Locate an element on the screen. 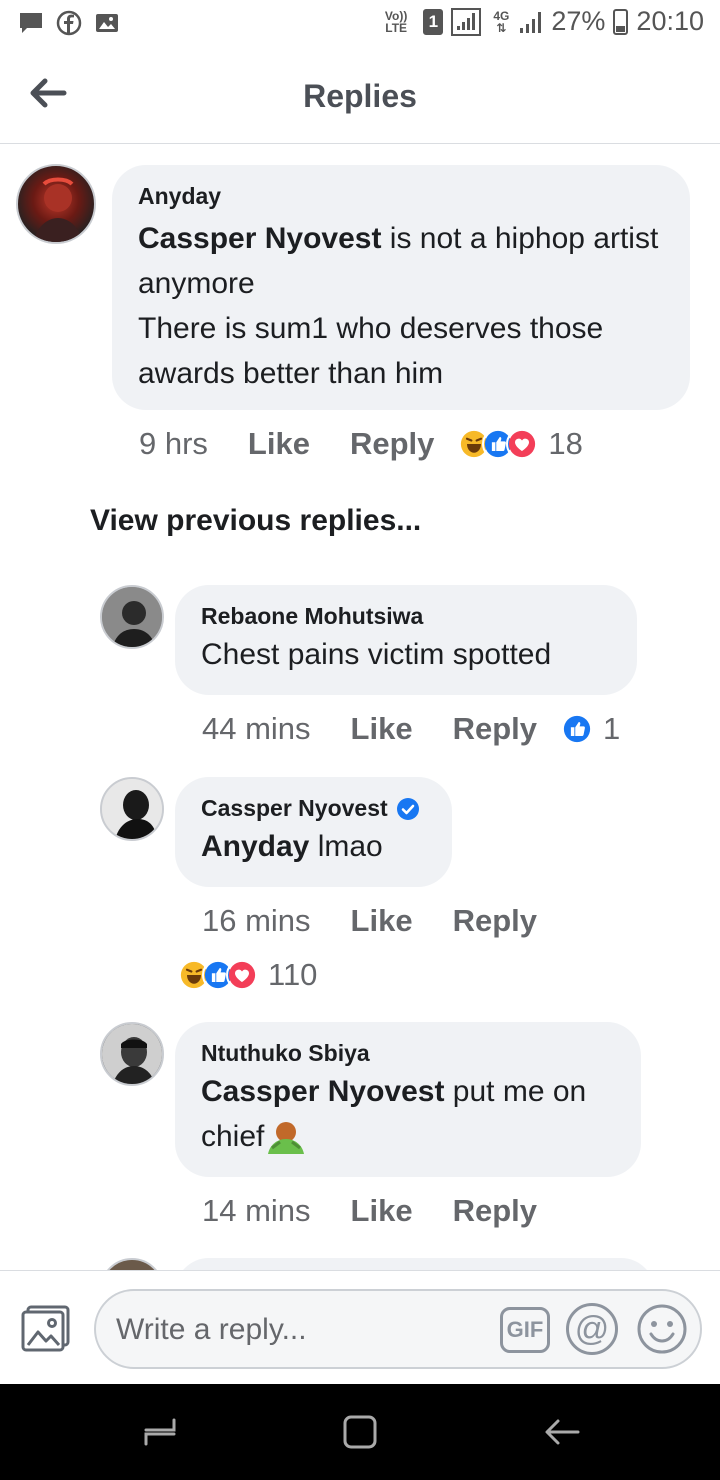 This screenshot has height=1480, width=720. volte-icon: Vo)) LTE is located at coordinates (396, 21).